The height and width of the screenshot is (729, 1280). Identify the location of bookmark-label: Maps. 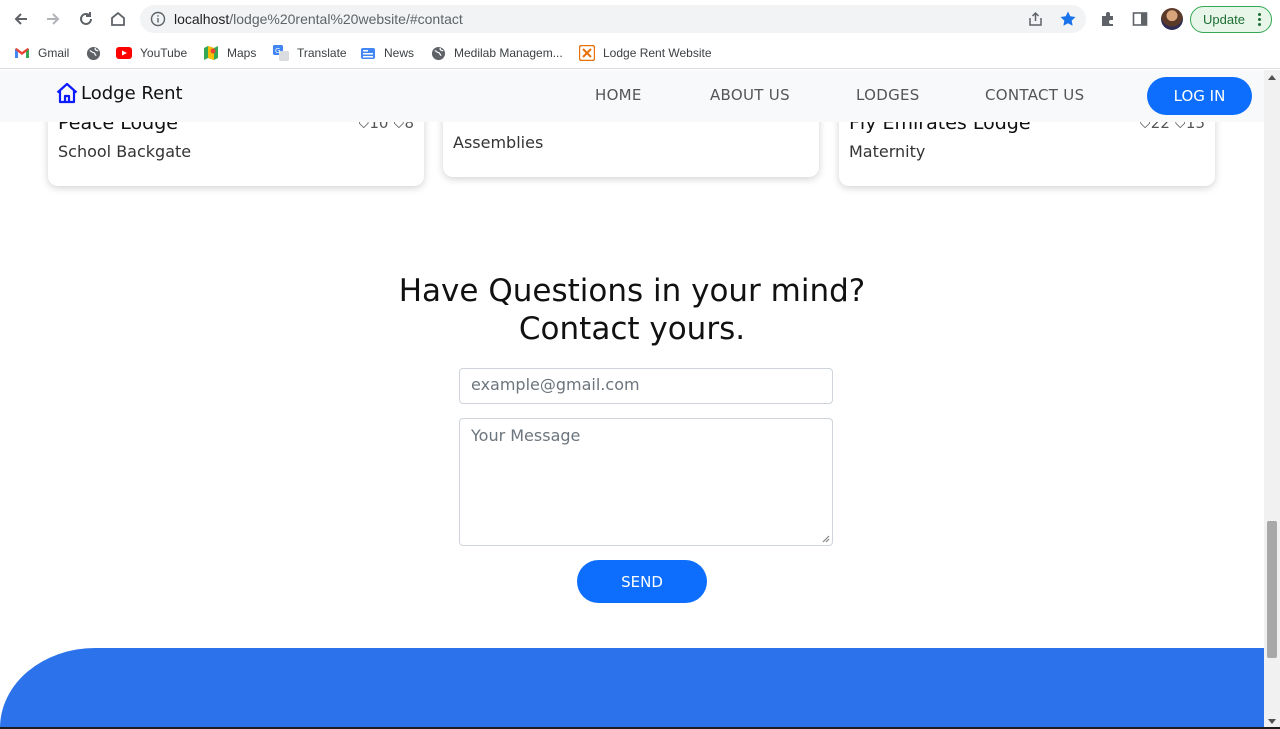
(242, 53).